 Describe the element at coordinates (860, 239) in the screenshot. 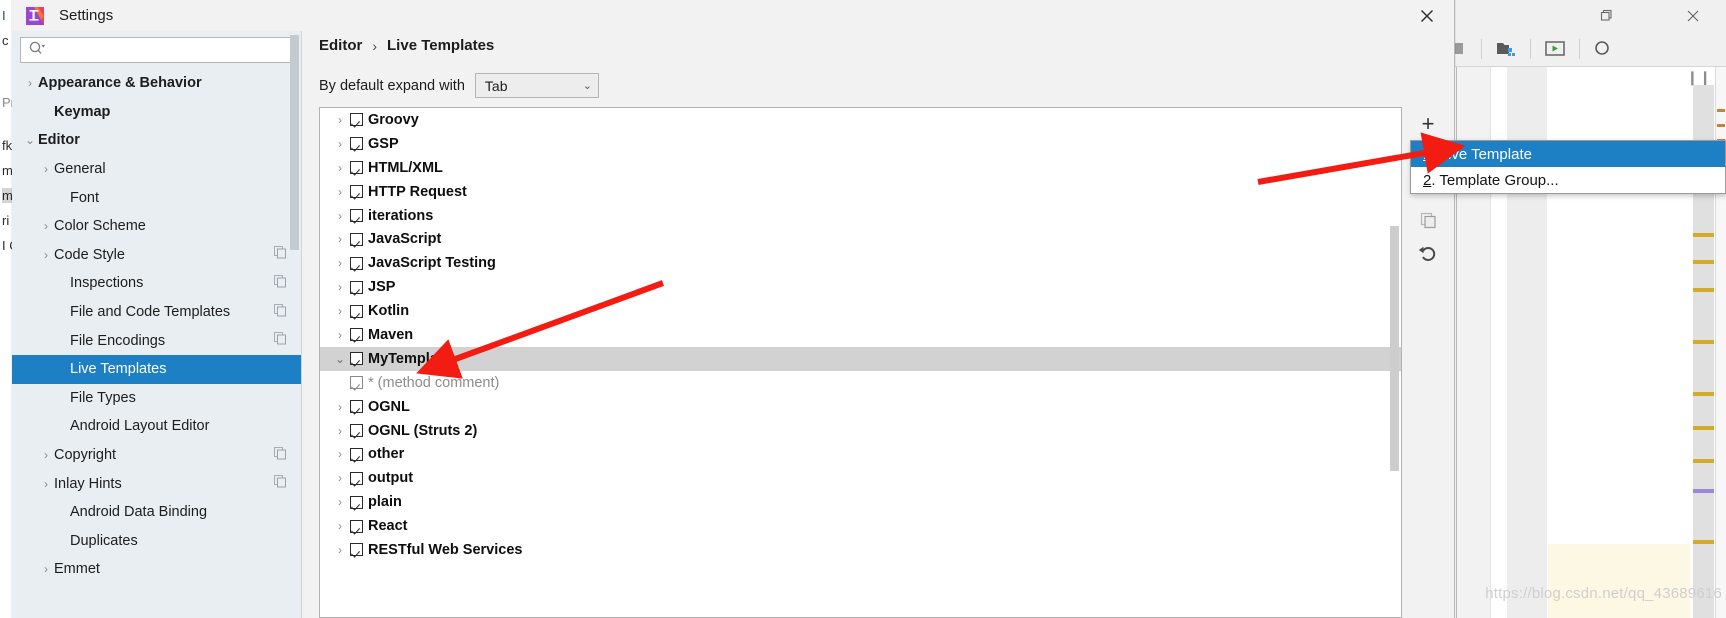

I see `template-row: › JavaScript` at that location.